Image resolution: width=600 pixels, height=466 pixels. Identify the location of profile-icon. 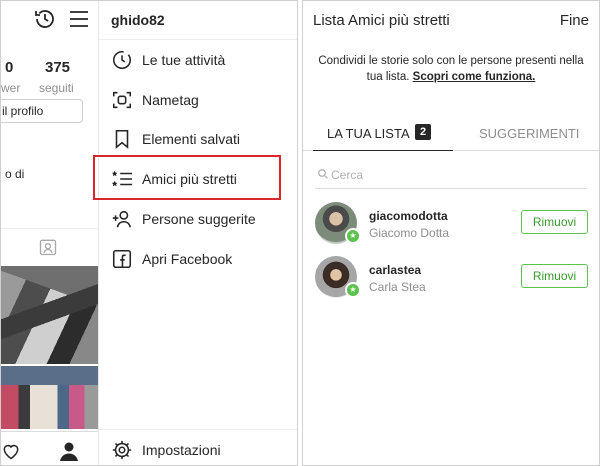
(69, 451).